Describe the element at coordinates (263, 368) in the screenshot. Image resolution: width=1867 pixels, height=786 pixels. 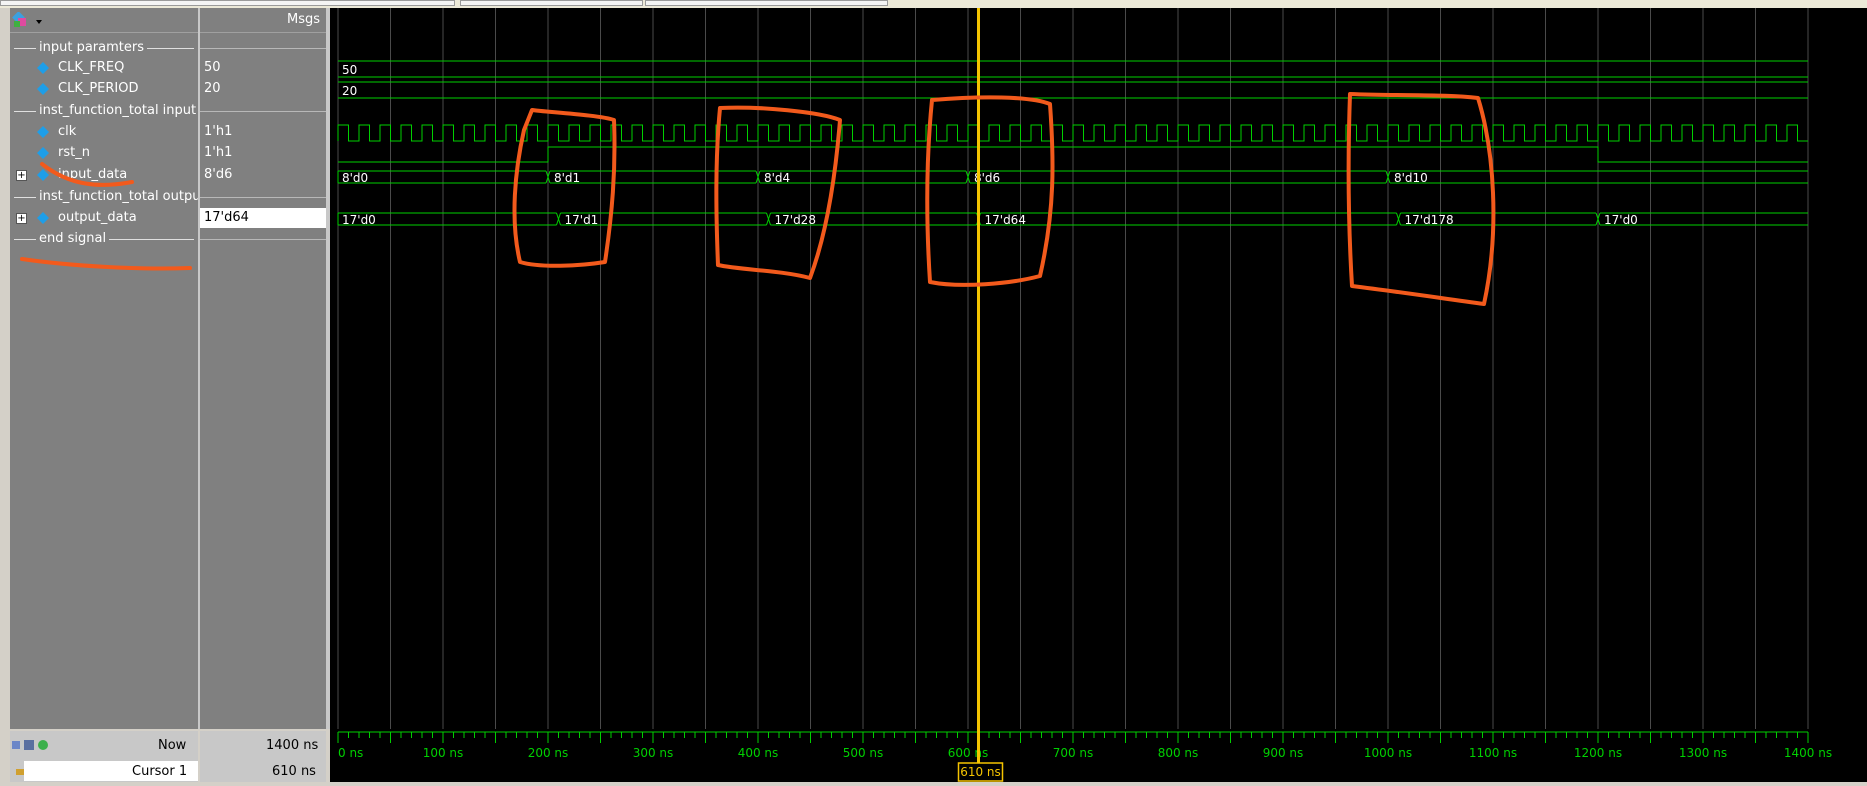
I see `signal-value-pane: Msgs 50 20 1'h1 1'h1 8'd6 17'd64` at that location.